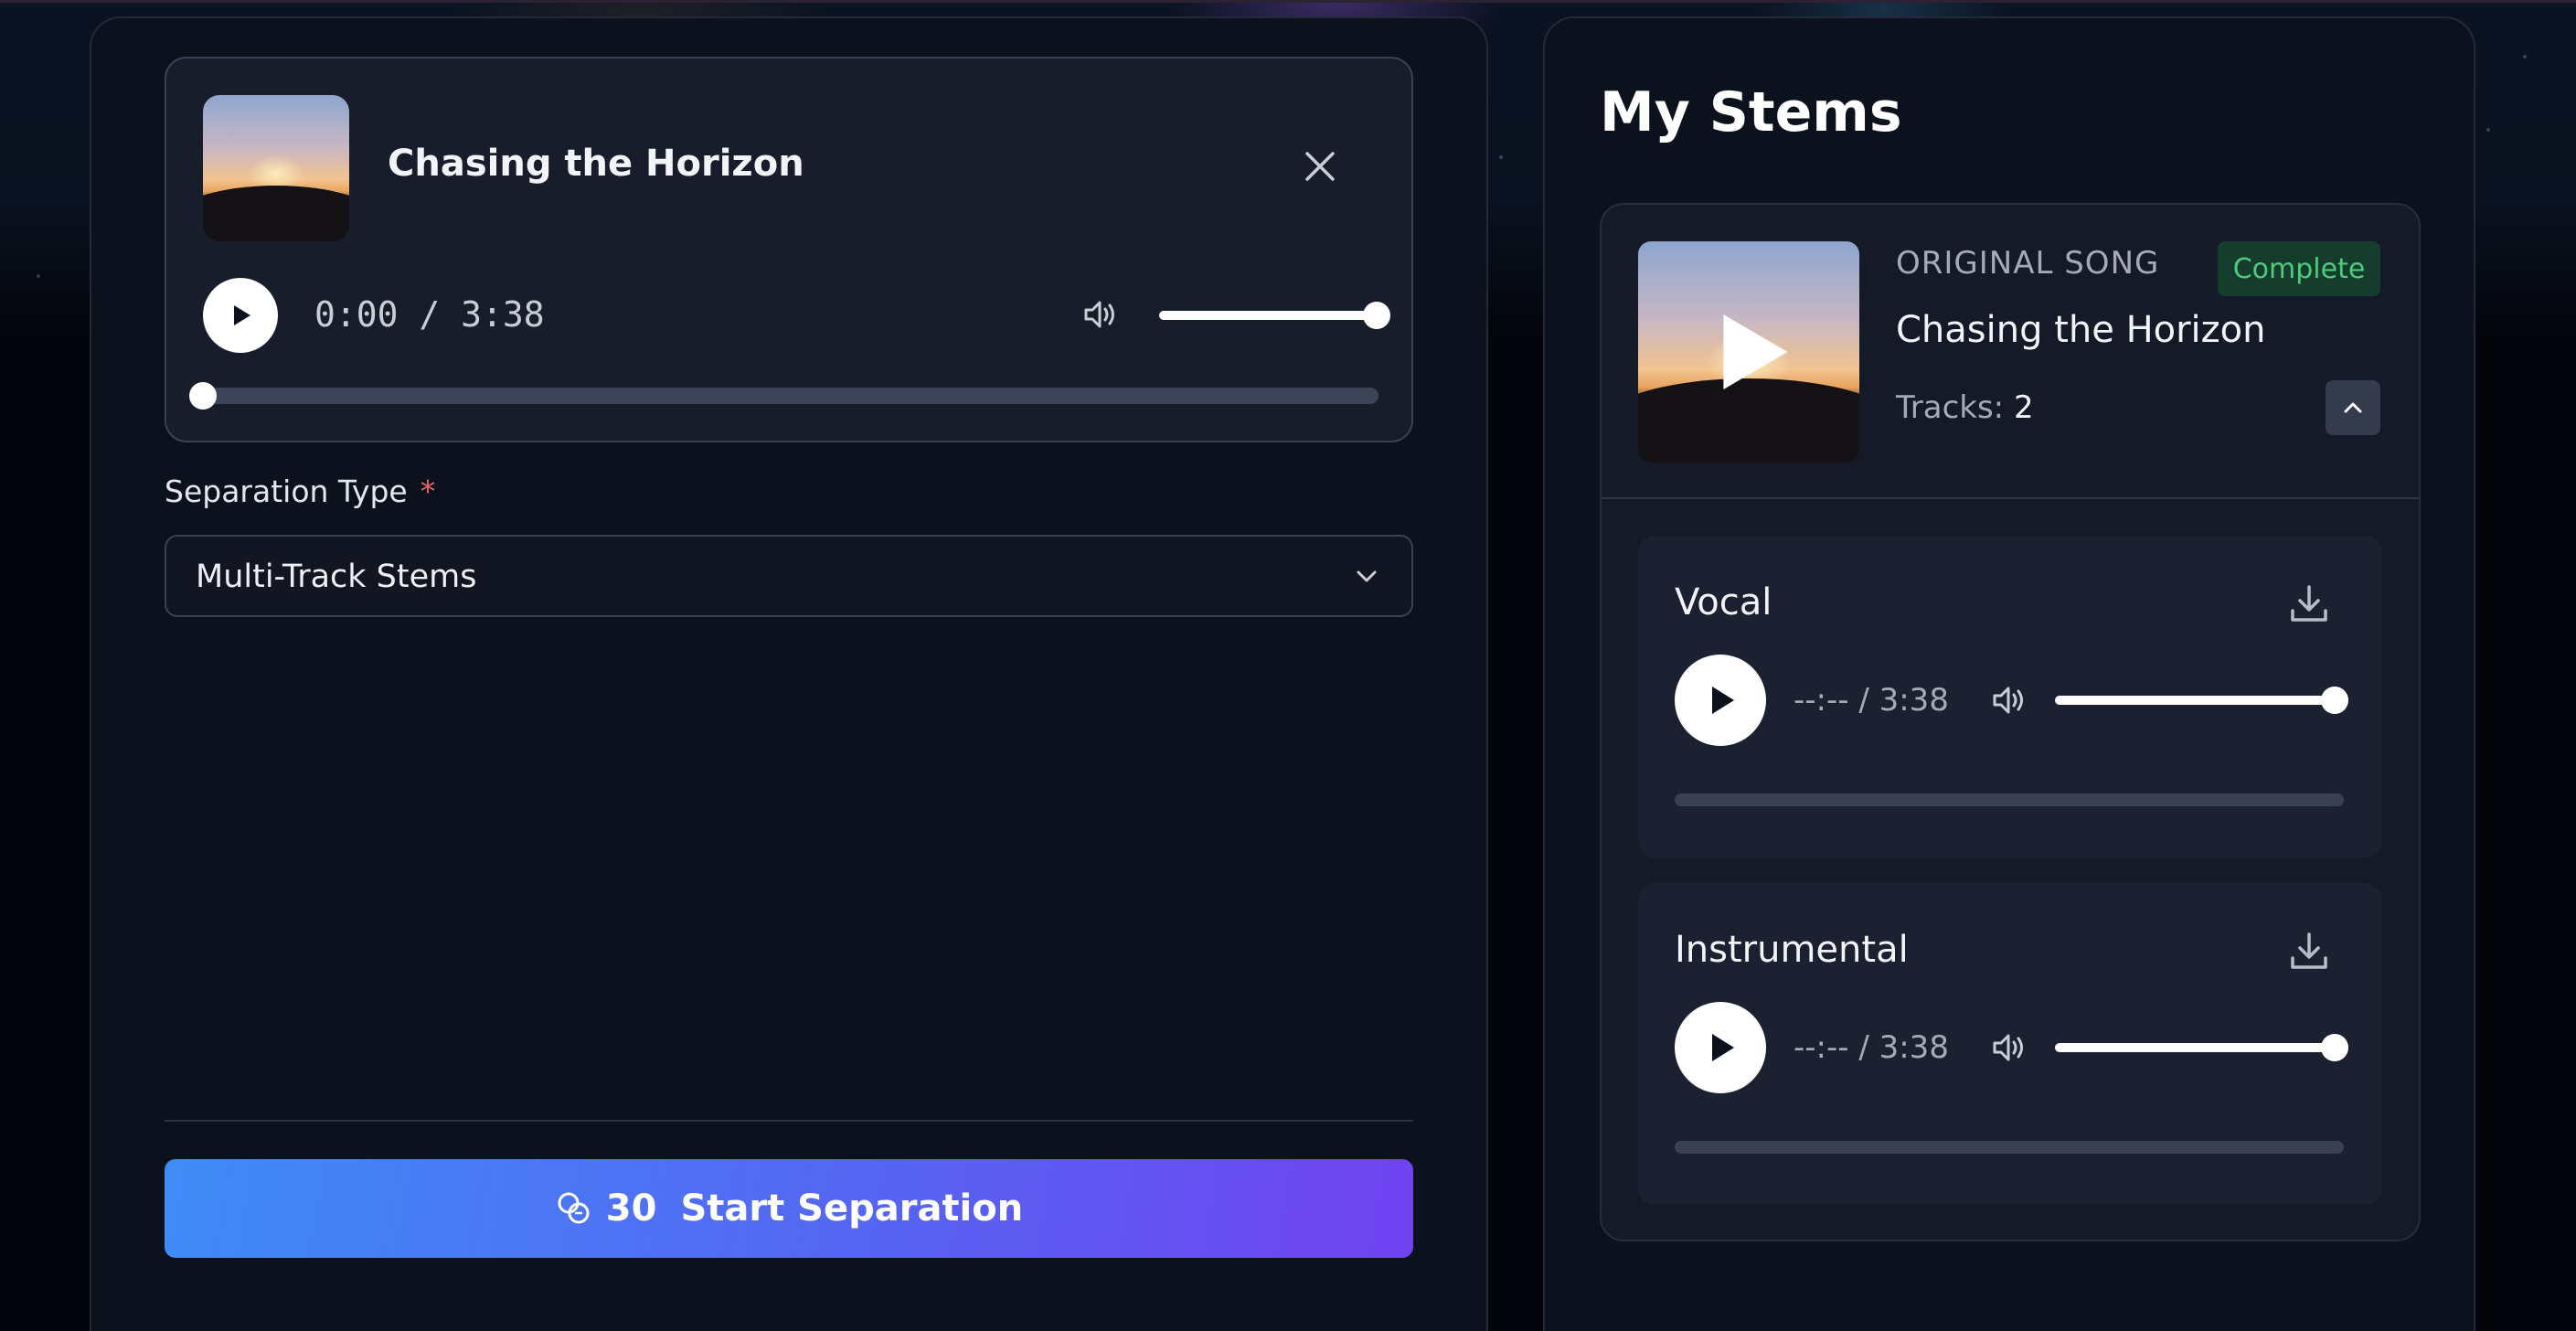  Describe the element at coordinates (1751, 112) in the screenshot. I see `my-stems-title: My Stems` at that location.